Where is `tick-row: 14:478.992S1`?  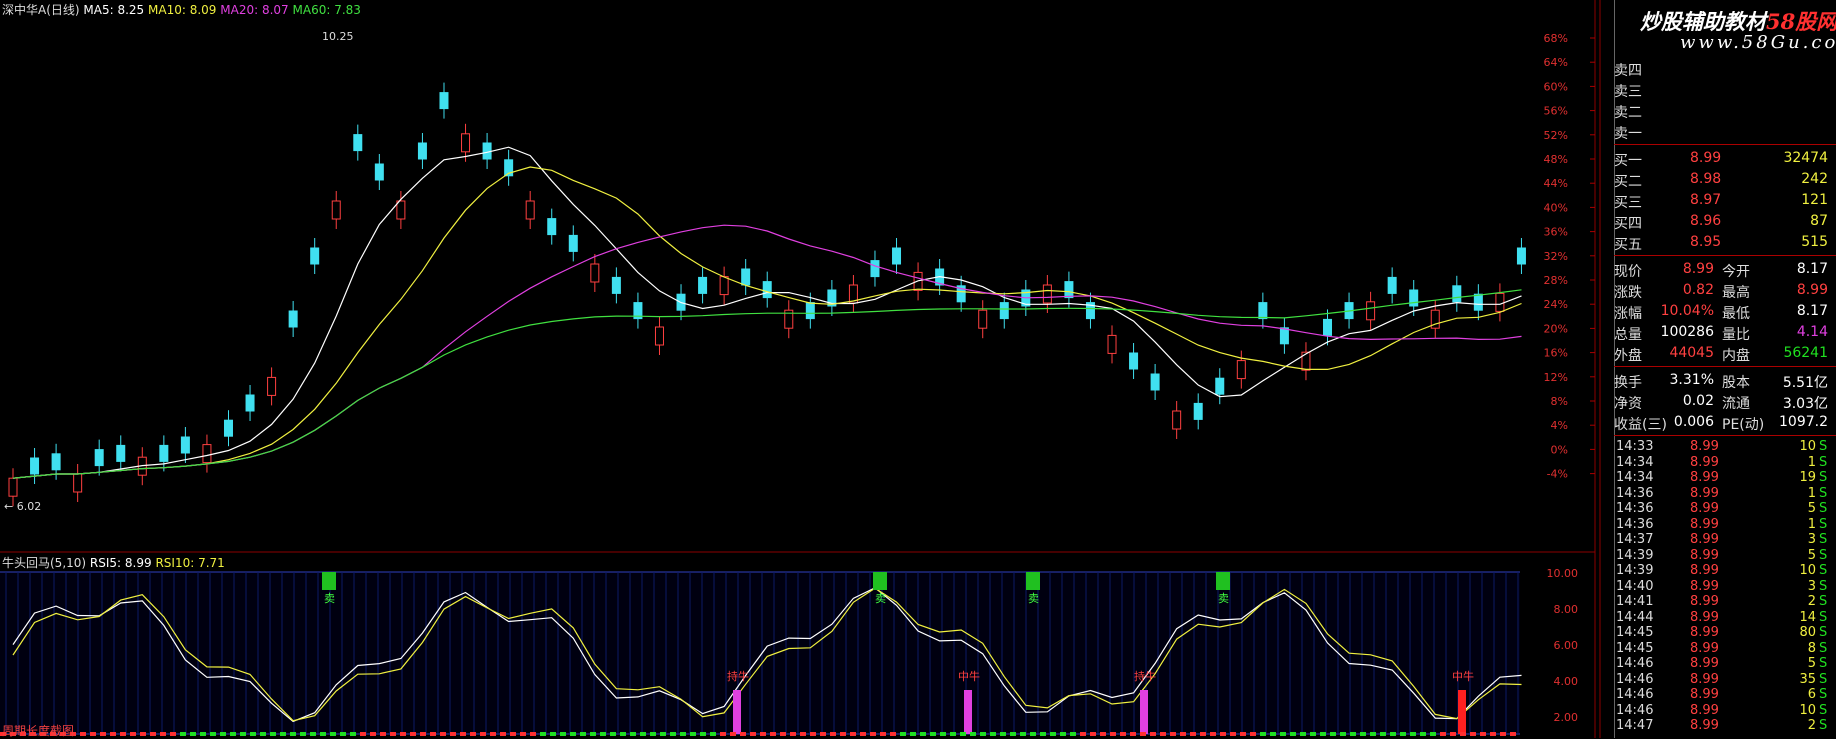
tick-row: 14:478.992S1 is located at coordinates (1725, 726).